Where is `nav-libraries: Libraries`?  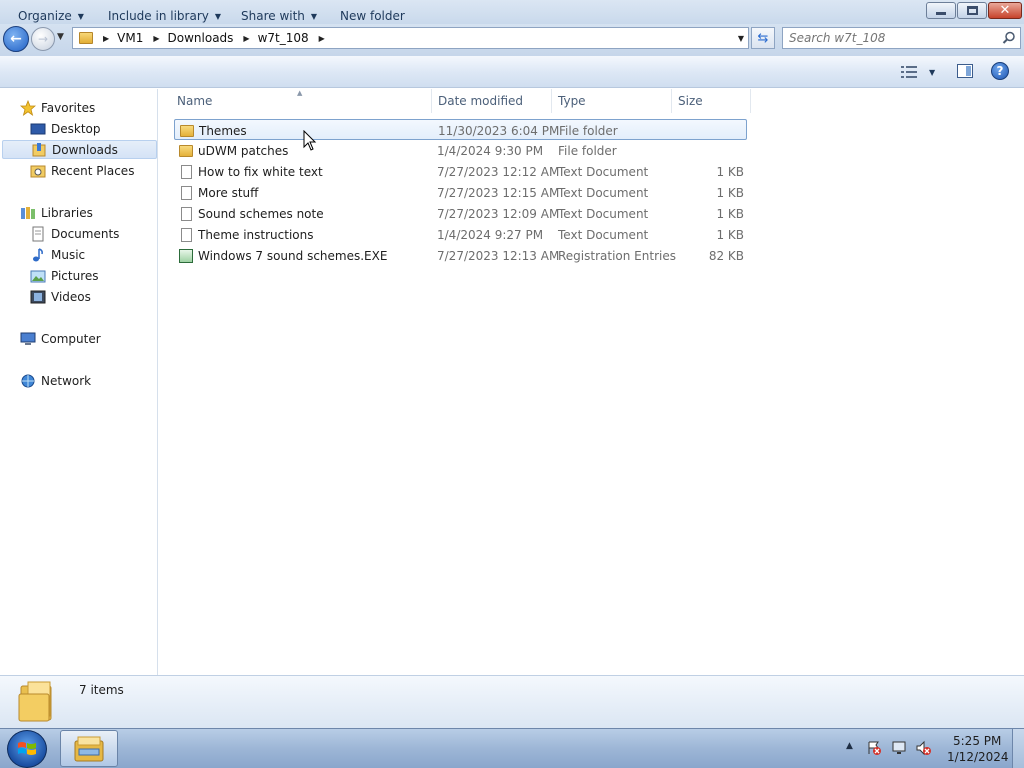 nav-libraries: Libraries is located at coordinates (56, 212).